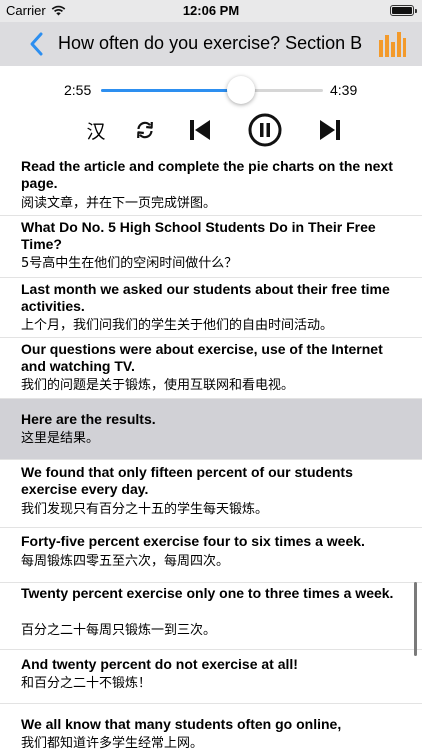  I want to click on bar-chart-icon, so click(392, 44).